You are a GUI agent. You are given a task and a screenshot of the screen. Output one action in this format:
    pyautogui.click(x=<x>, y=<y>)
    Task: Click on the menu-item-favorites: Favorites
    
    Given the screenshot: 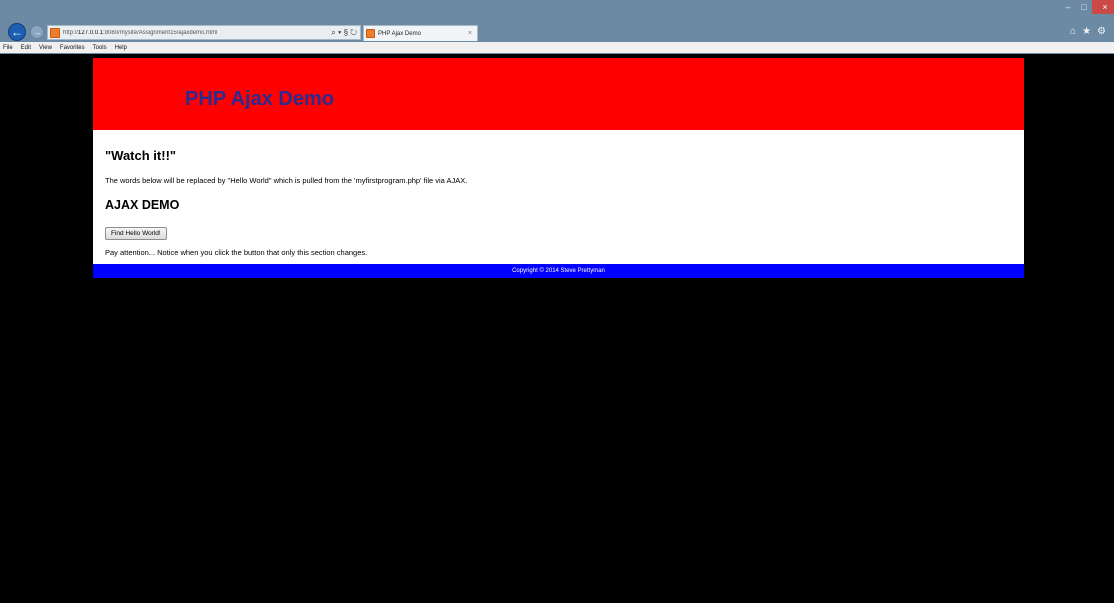 What is the action you would take?
    pyautogui.click(x=72, y=48)
    